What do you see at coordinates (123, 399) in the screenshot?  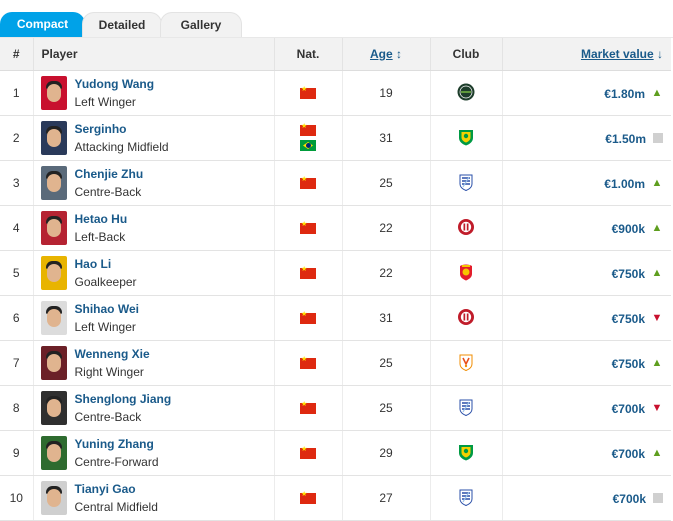 I see `player-name-link: Shenglong Jiang` at bounding box center [123, 399].